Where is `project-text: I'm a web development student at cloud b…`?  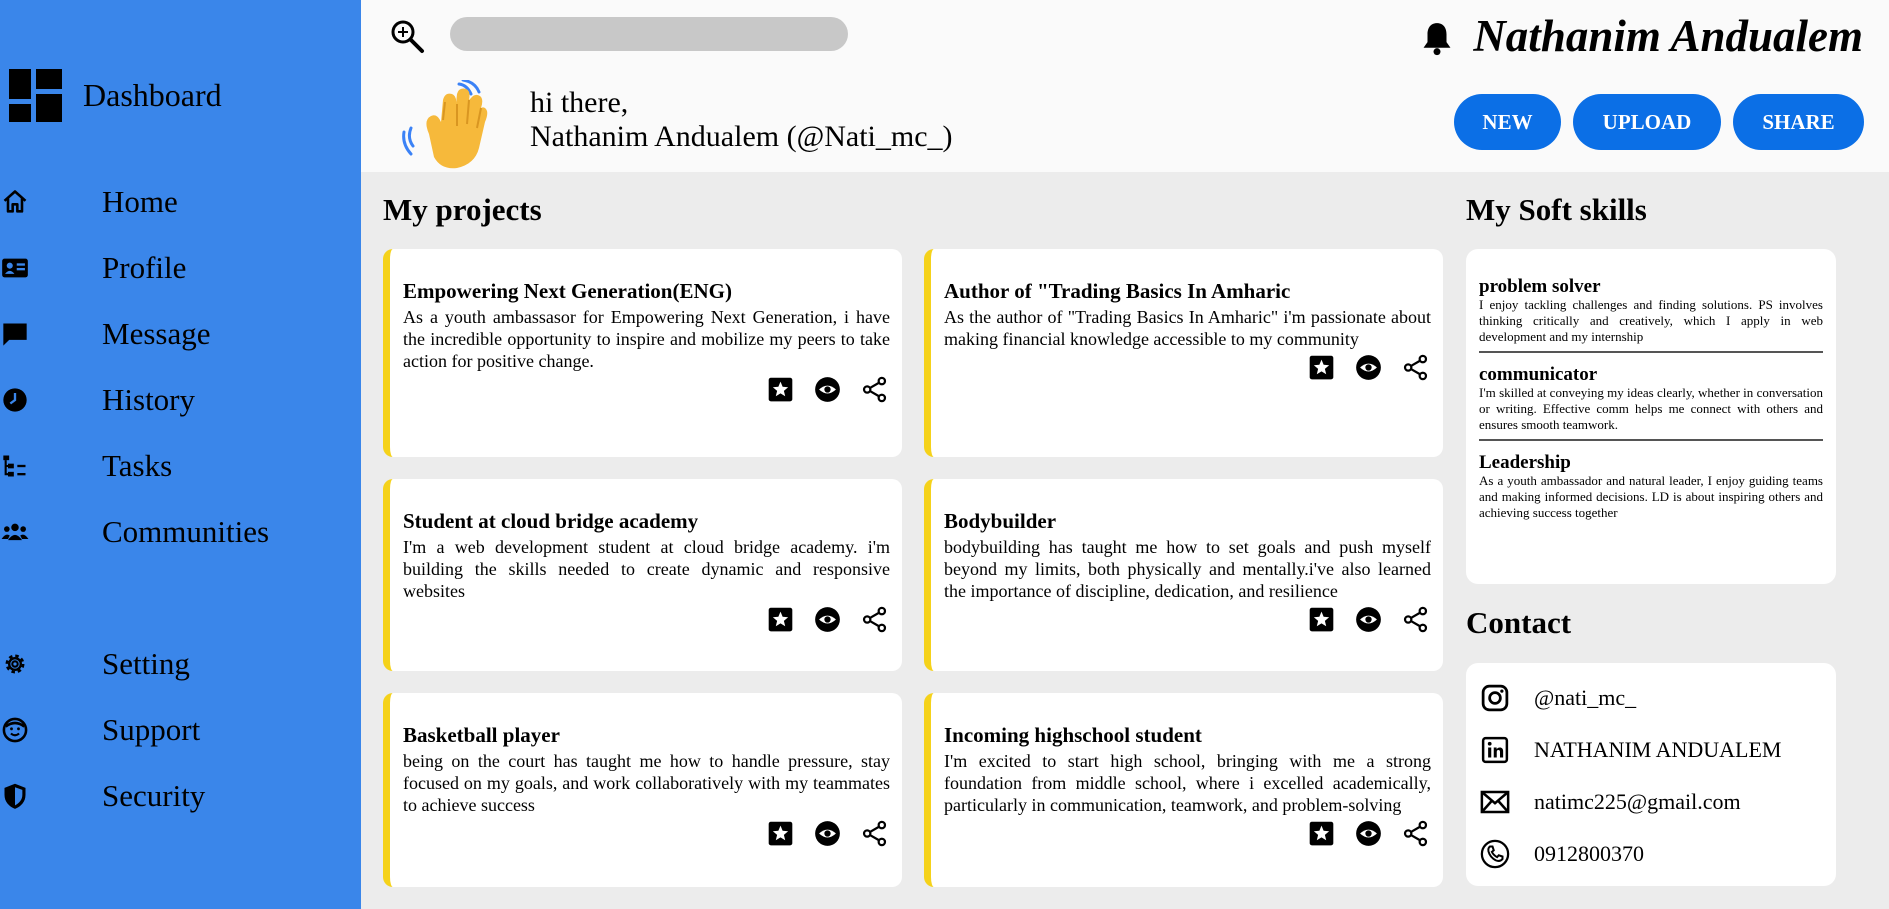 project-text: I'm a web development student at cloud b… is located at coordinates (646, 569).